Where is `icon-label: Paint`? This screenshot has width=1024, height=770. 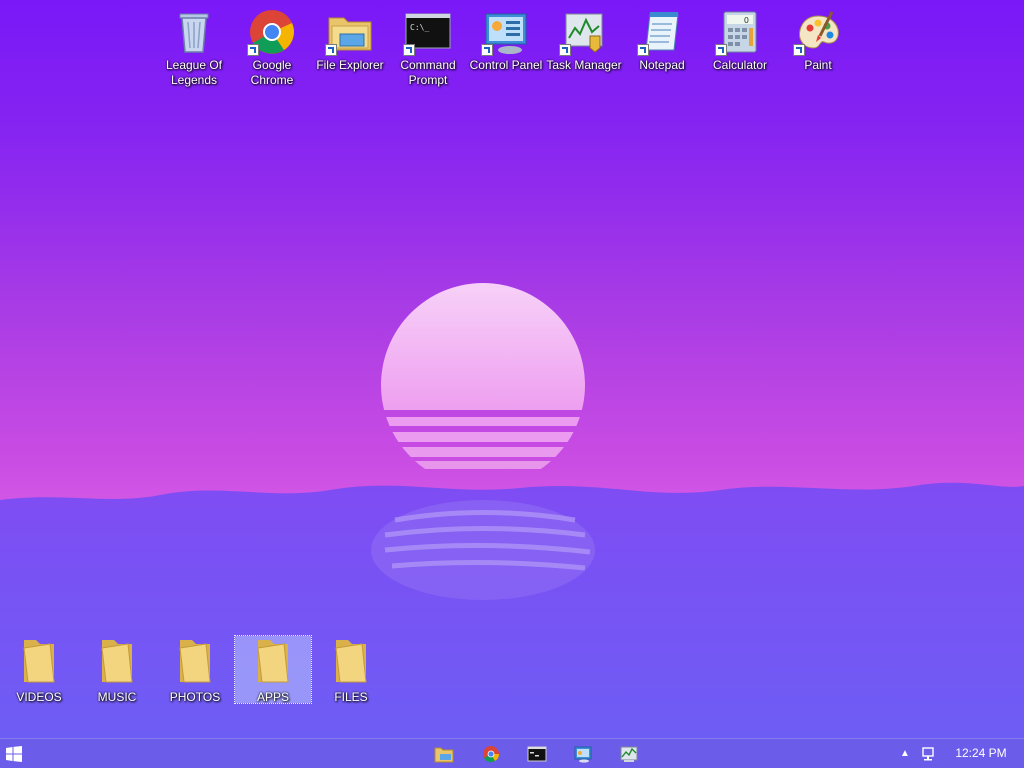
icon-label: Paint is located at coordinates (818, 65).